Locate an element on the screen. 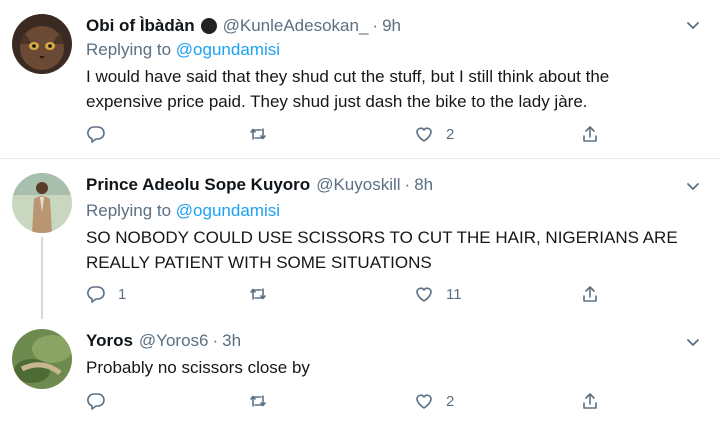  like-button: 11 is located at coordinates (438, 294).